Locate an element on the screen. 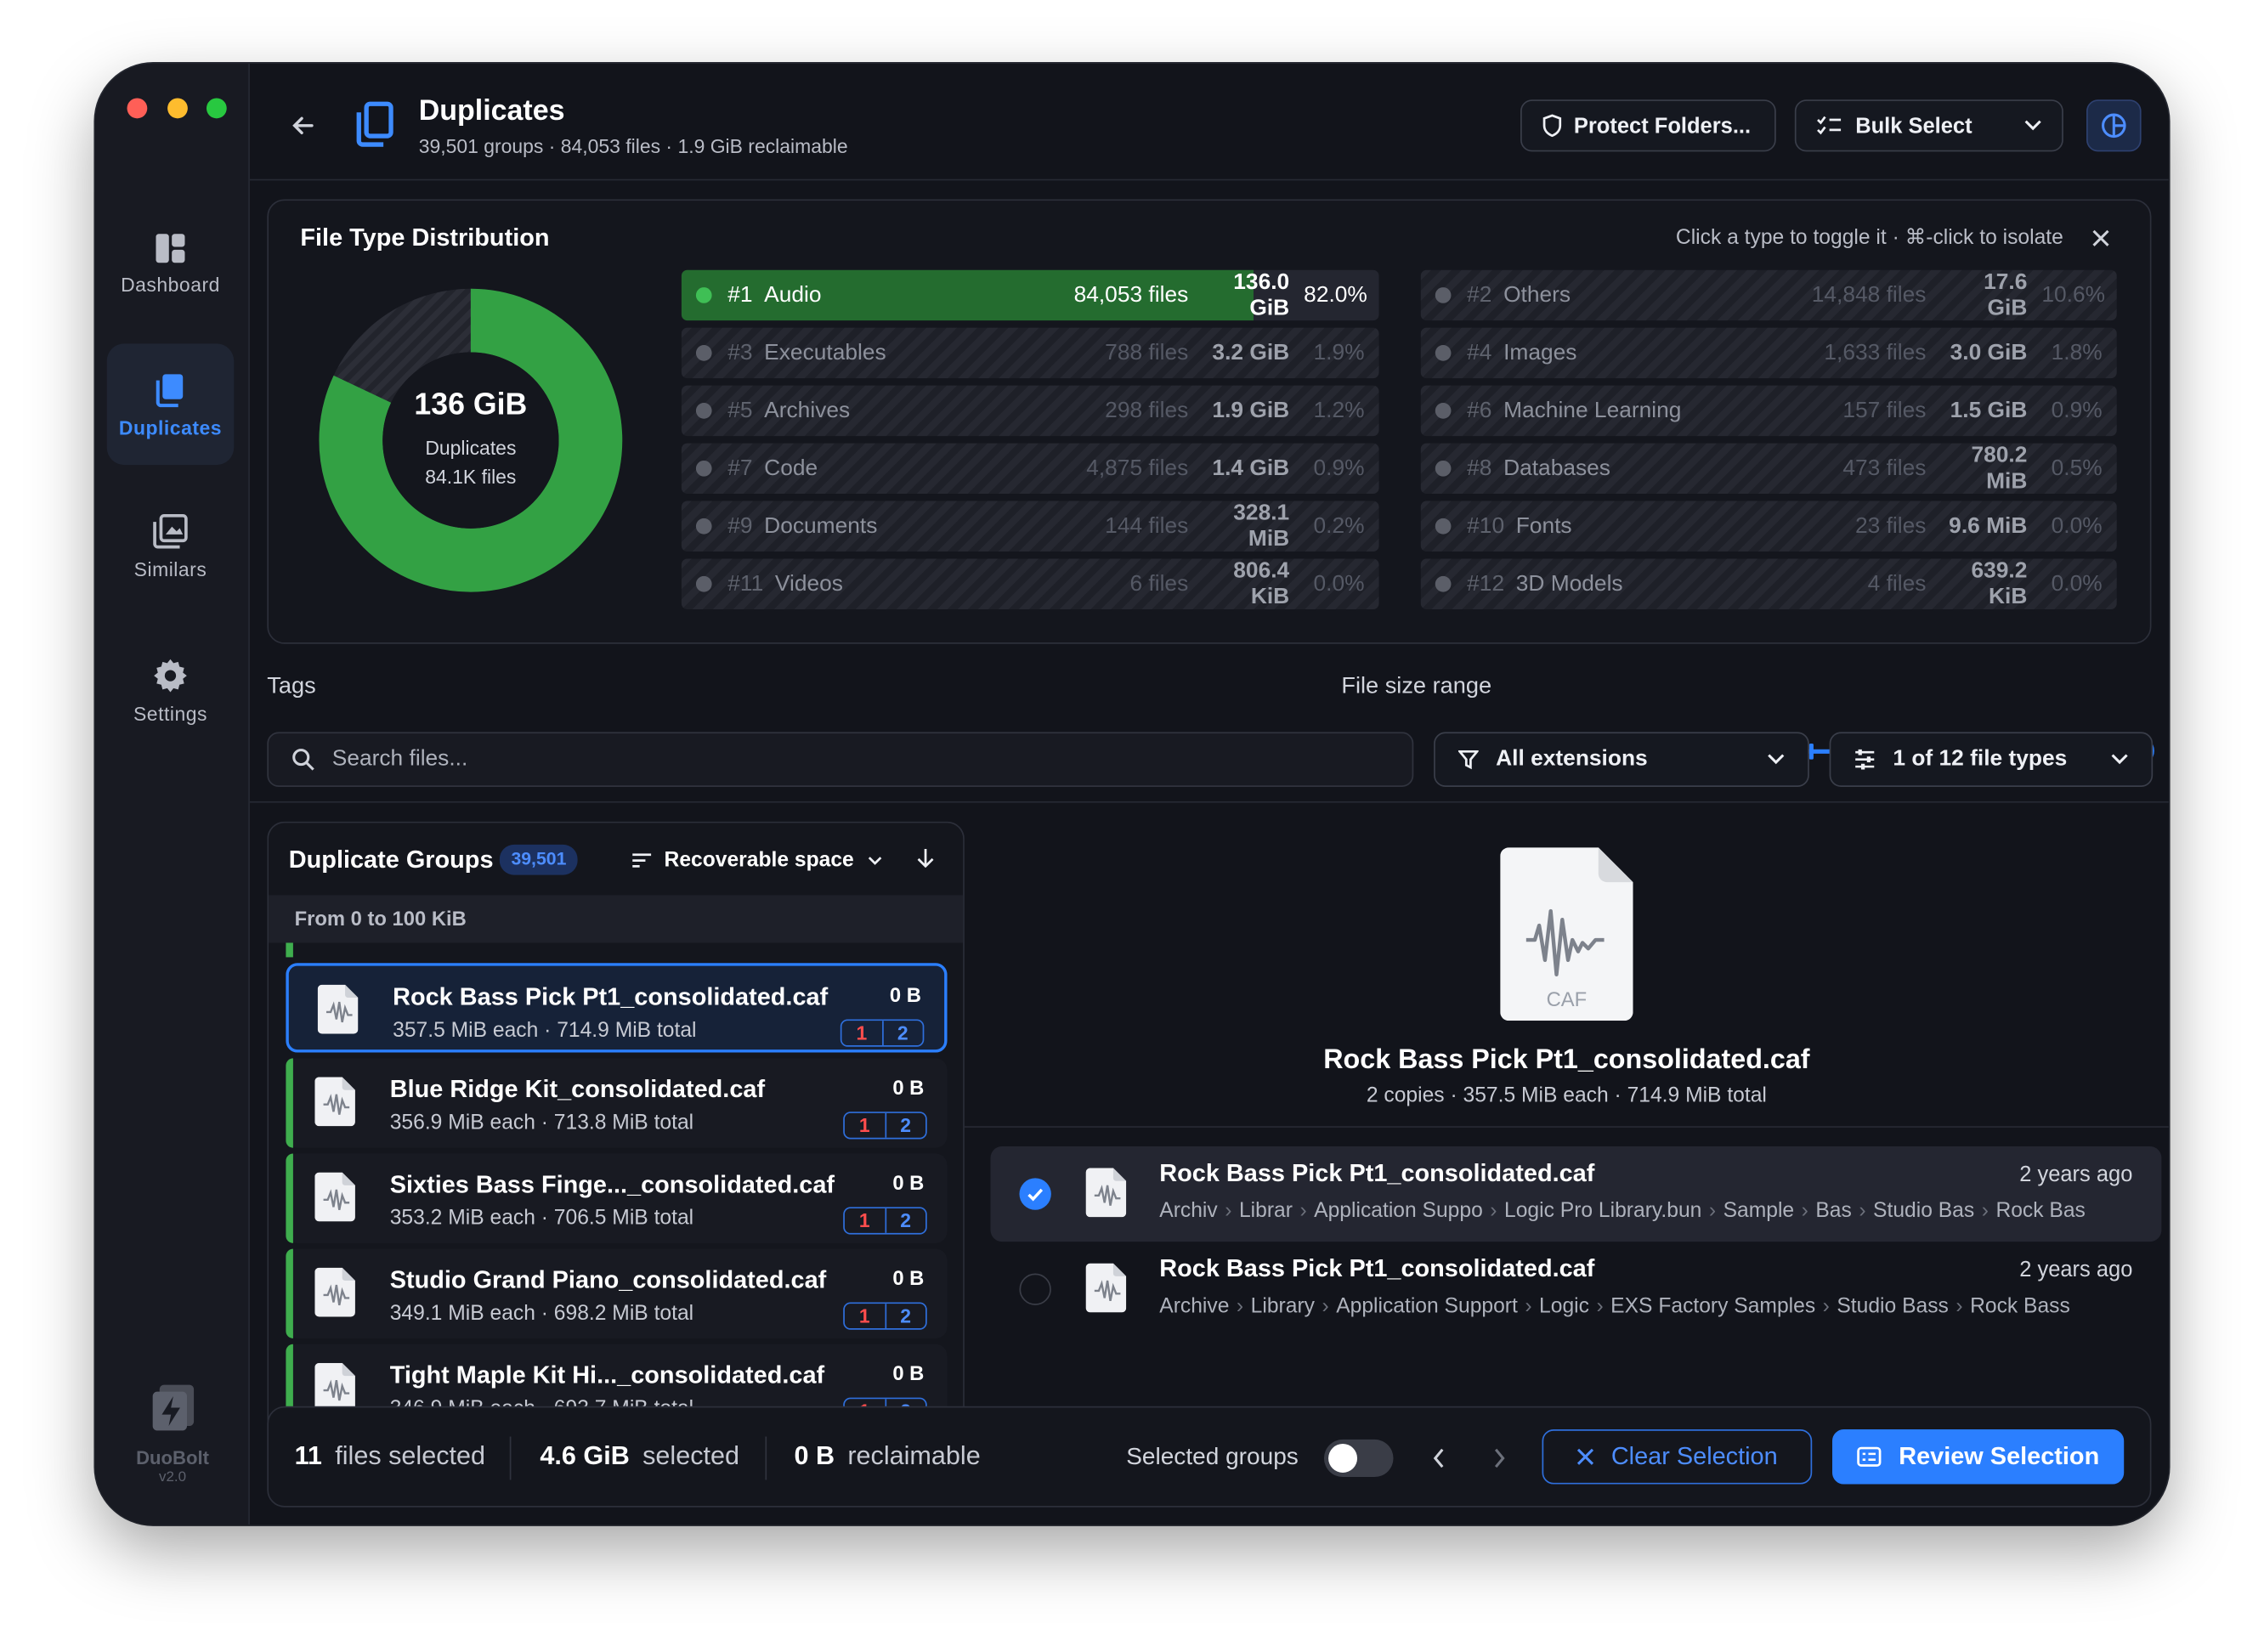 Image resolution: width=2264 pixels, height=1652 pixels. path-segment: Librar is located at coordinates (1266, 1211).